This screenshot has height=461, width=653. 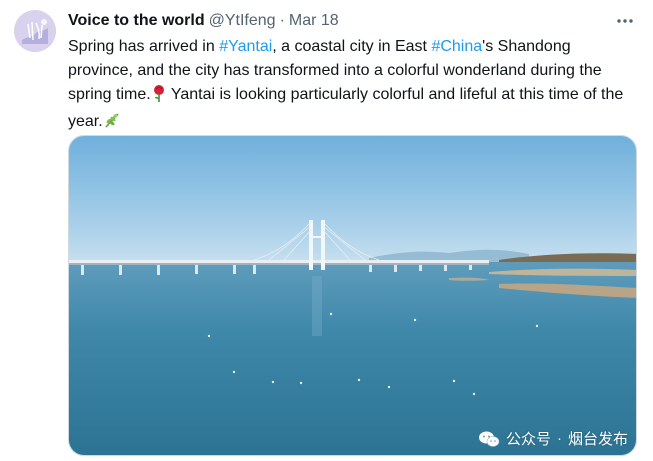 I want to click on avatar, so click(x=35, y=31).